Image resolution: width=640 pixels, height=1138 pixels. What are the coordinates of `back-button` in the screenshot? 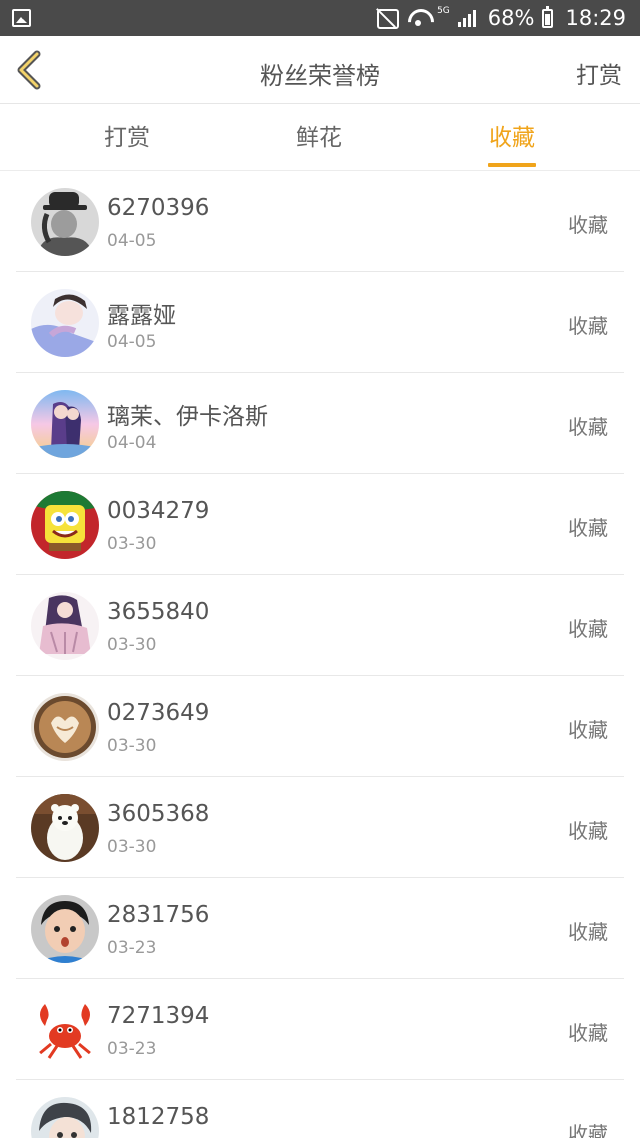 It's located at (32, 70).